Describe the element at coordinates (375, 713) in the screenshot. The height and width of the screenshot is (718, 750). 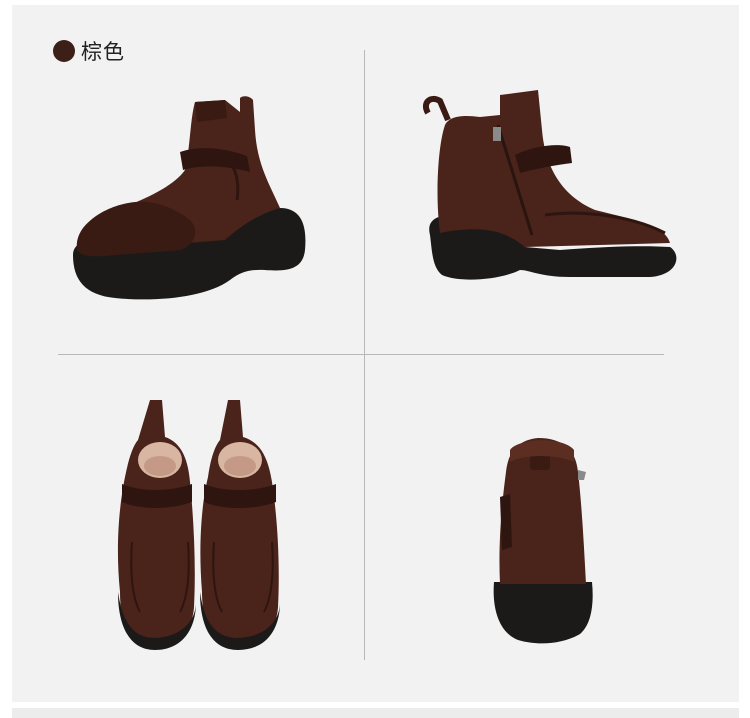
I see `bottom-strip` at that location.